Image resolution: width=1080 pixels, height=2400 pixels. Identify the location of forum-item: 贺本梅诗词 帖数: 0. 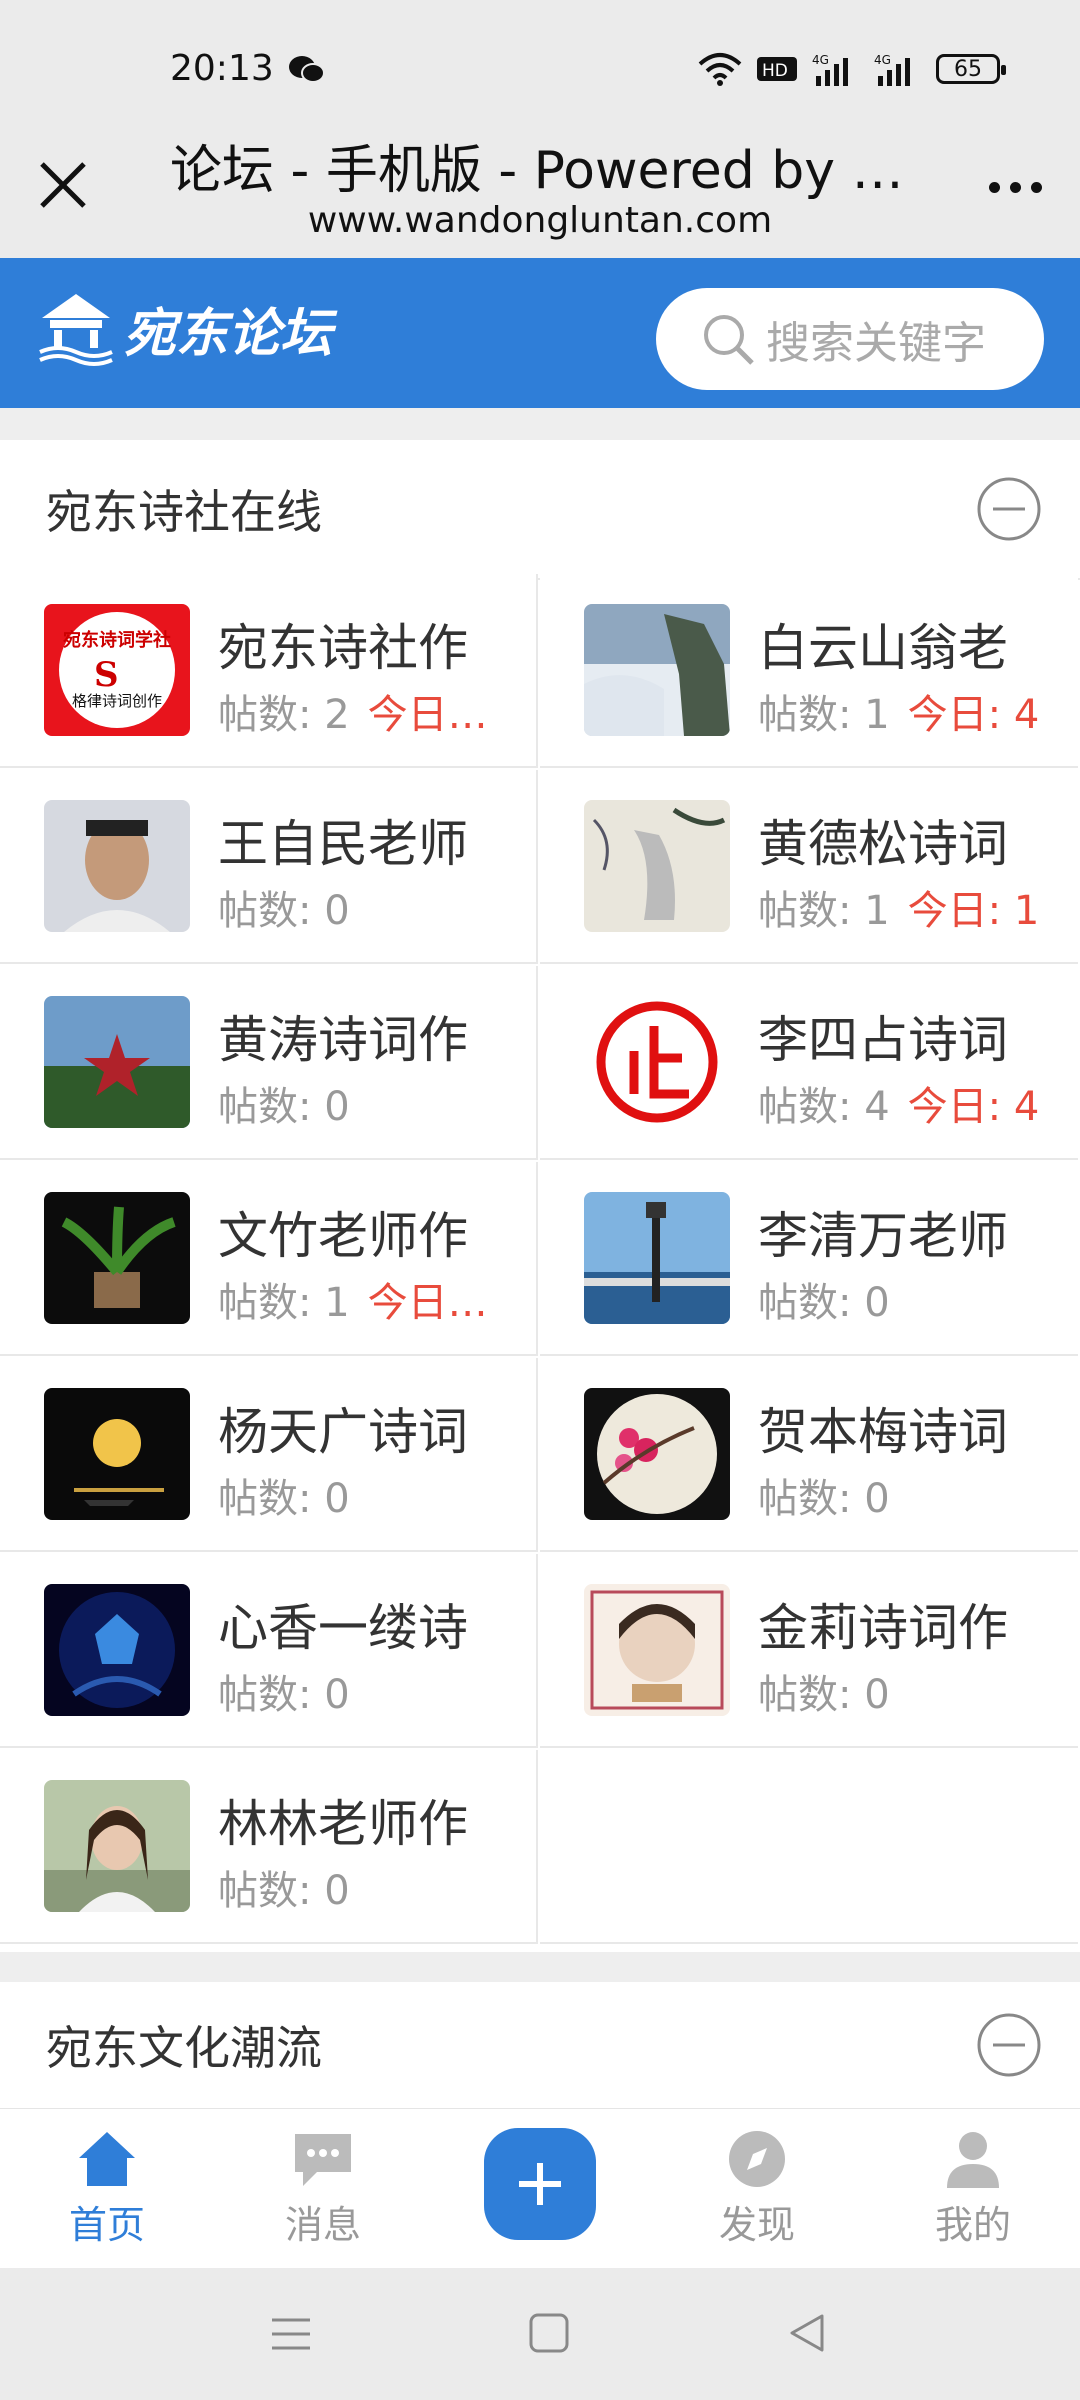
(809, 1455).